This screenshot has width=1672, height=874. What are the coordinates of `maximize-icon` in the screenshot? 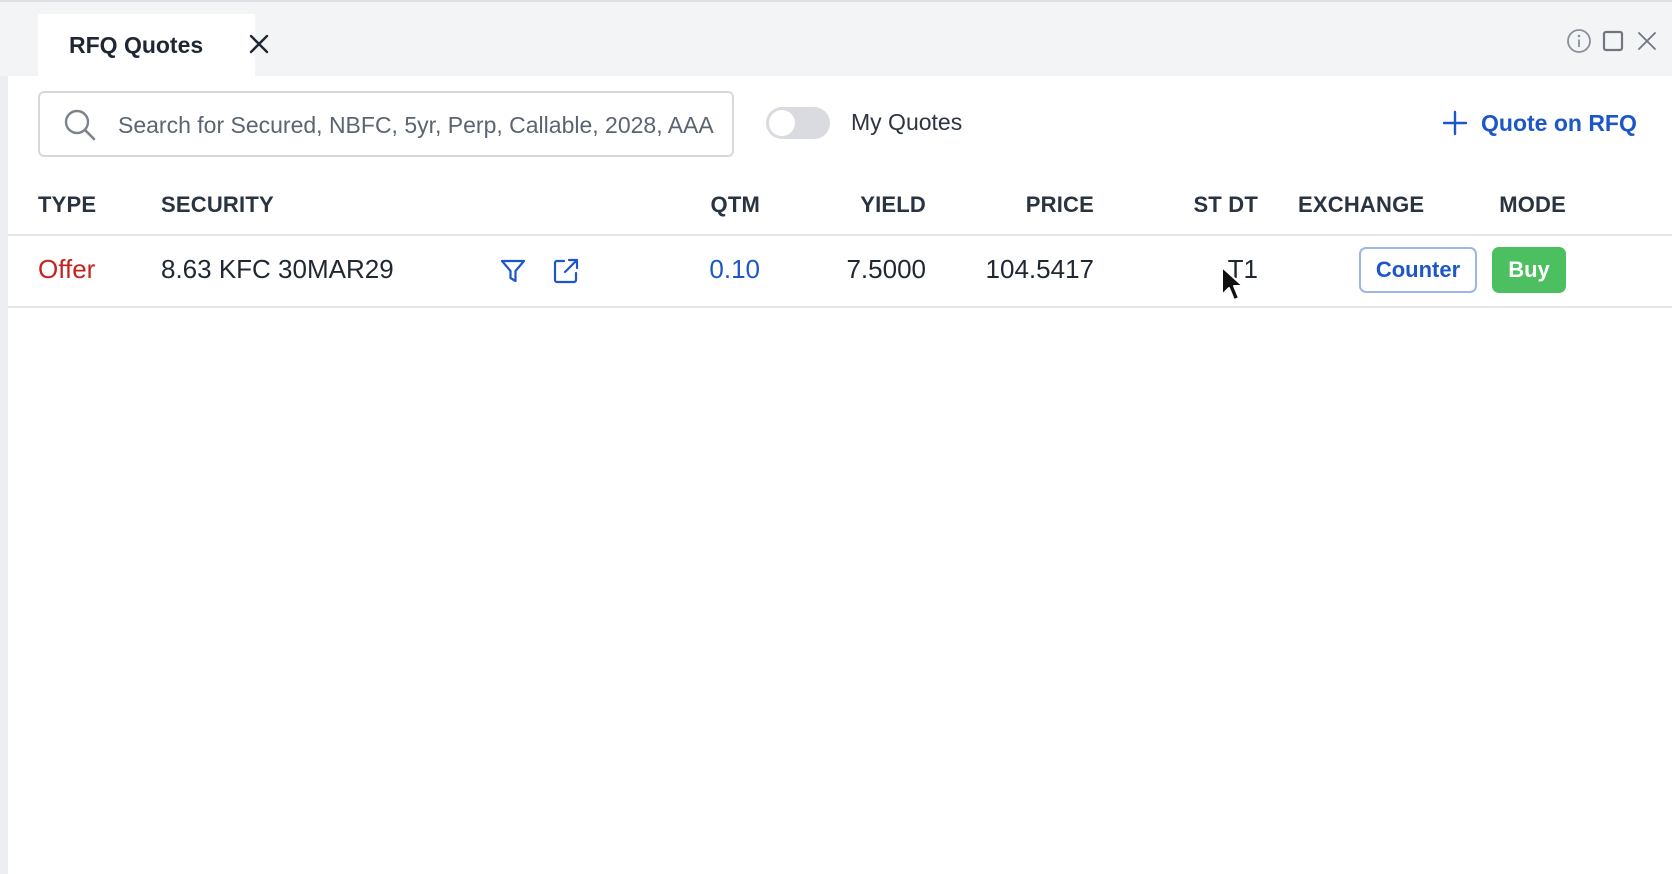 It's located at (1613, 41).